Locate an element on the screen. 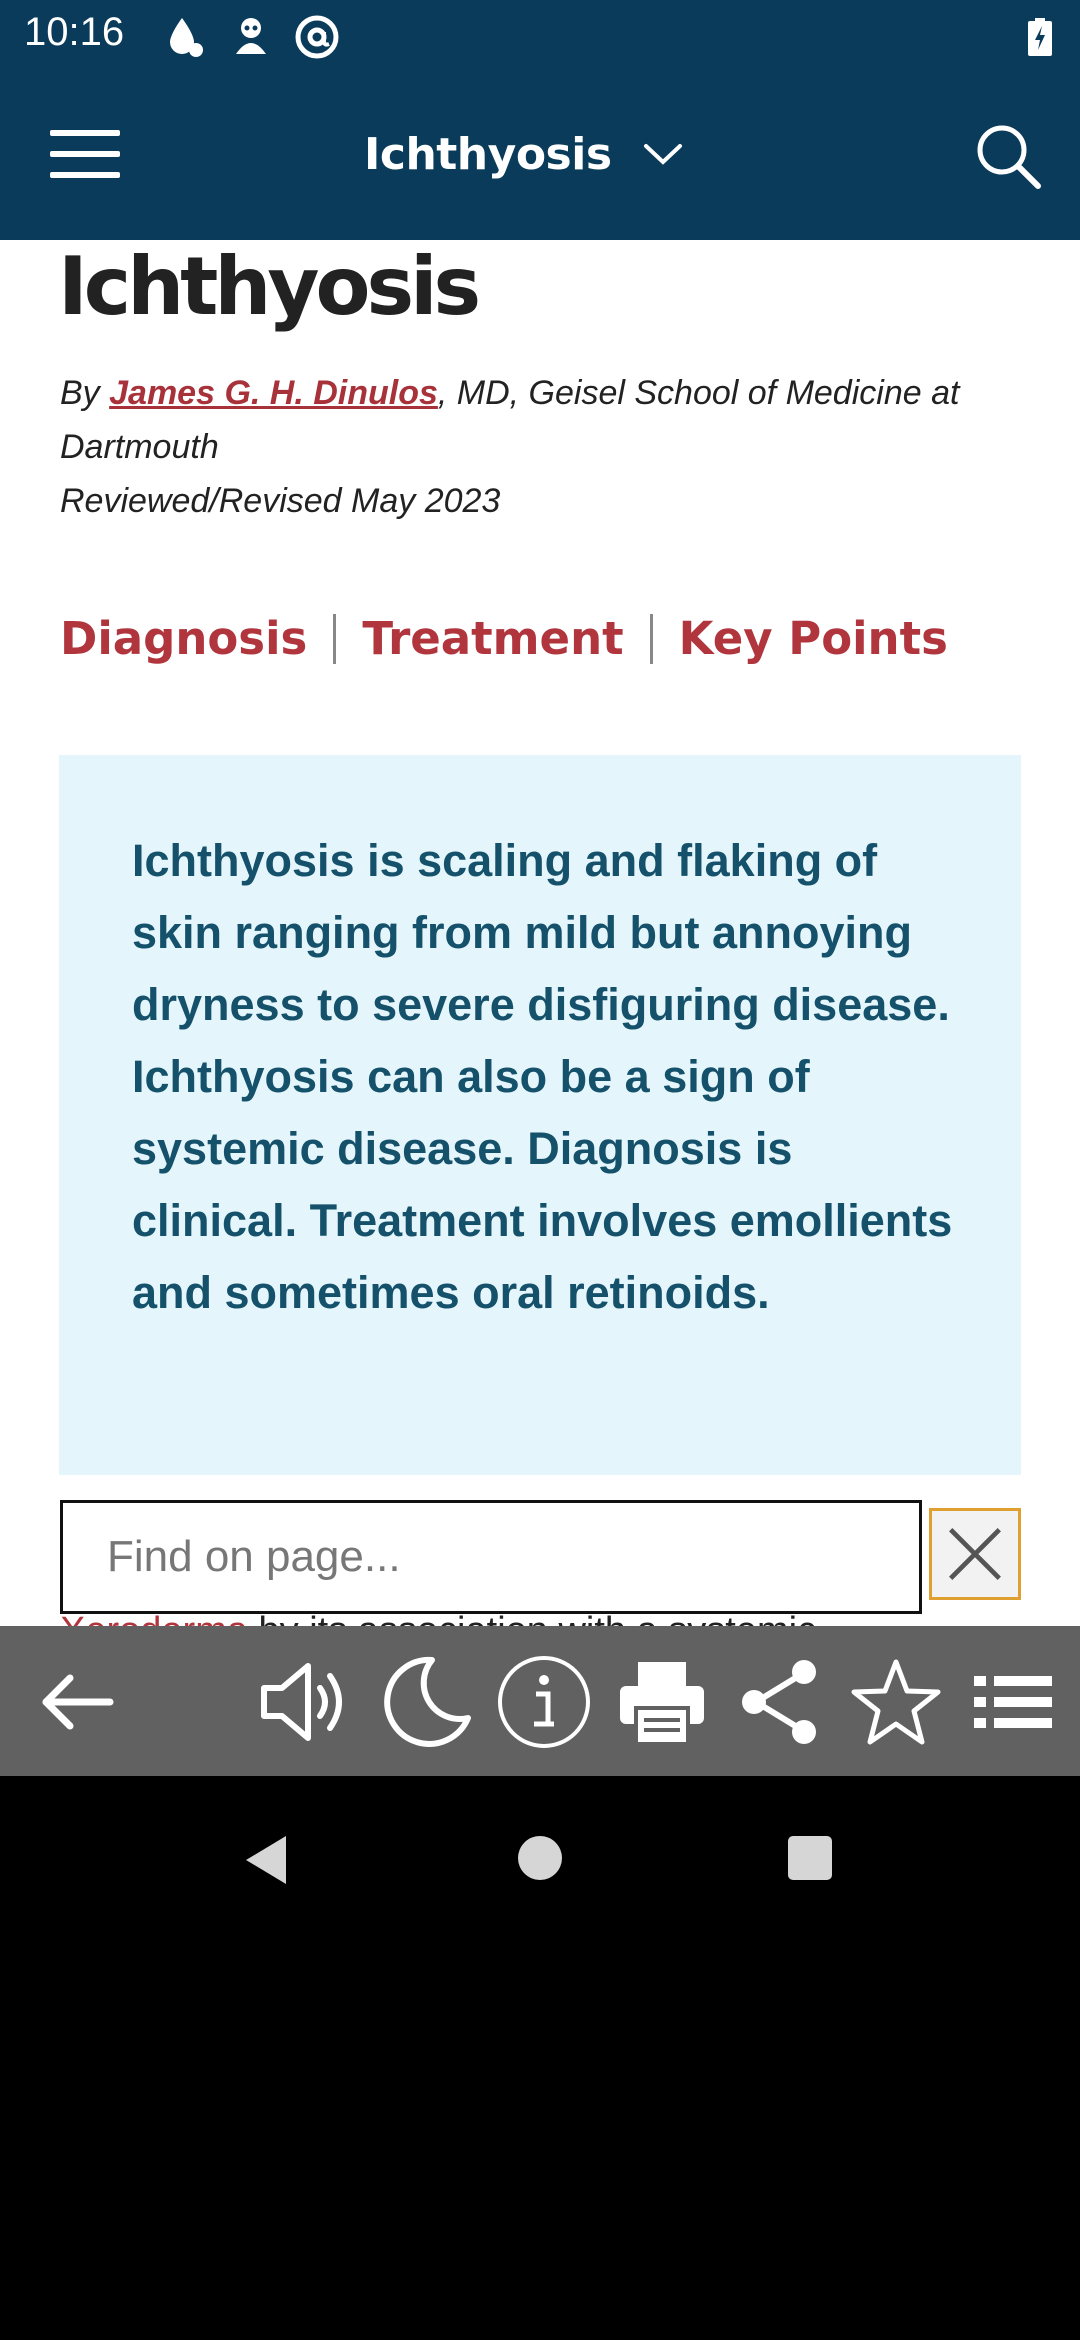  back-arrow-icon is located at coordinates (78, 1702).